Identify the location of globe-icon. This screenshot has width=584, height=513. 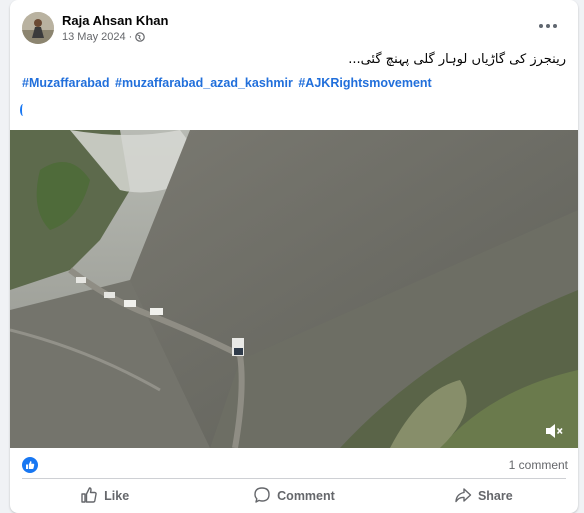
(140, 37).